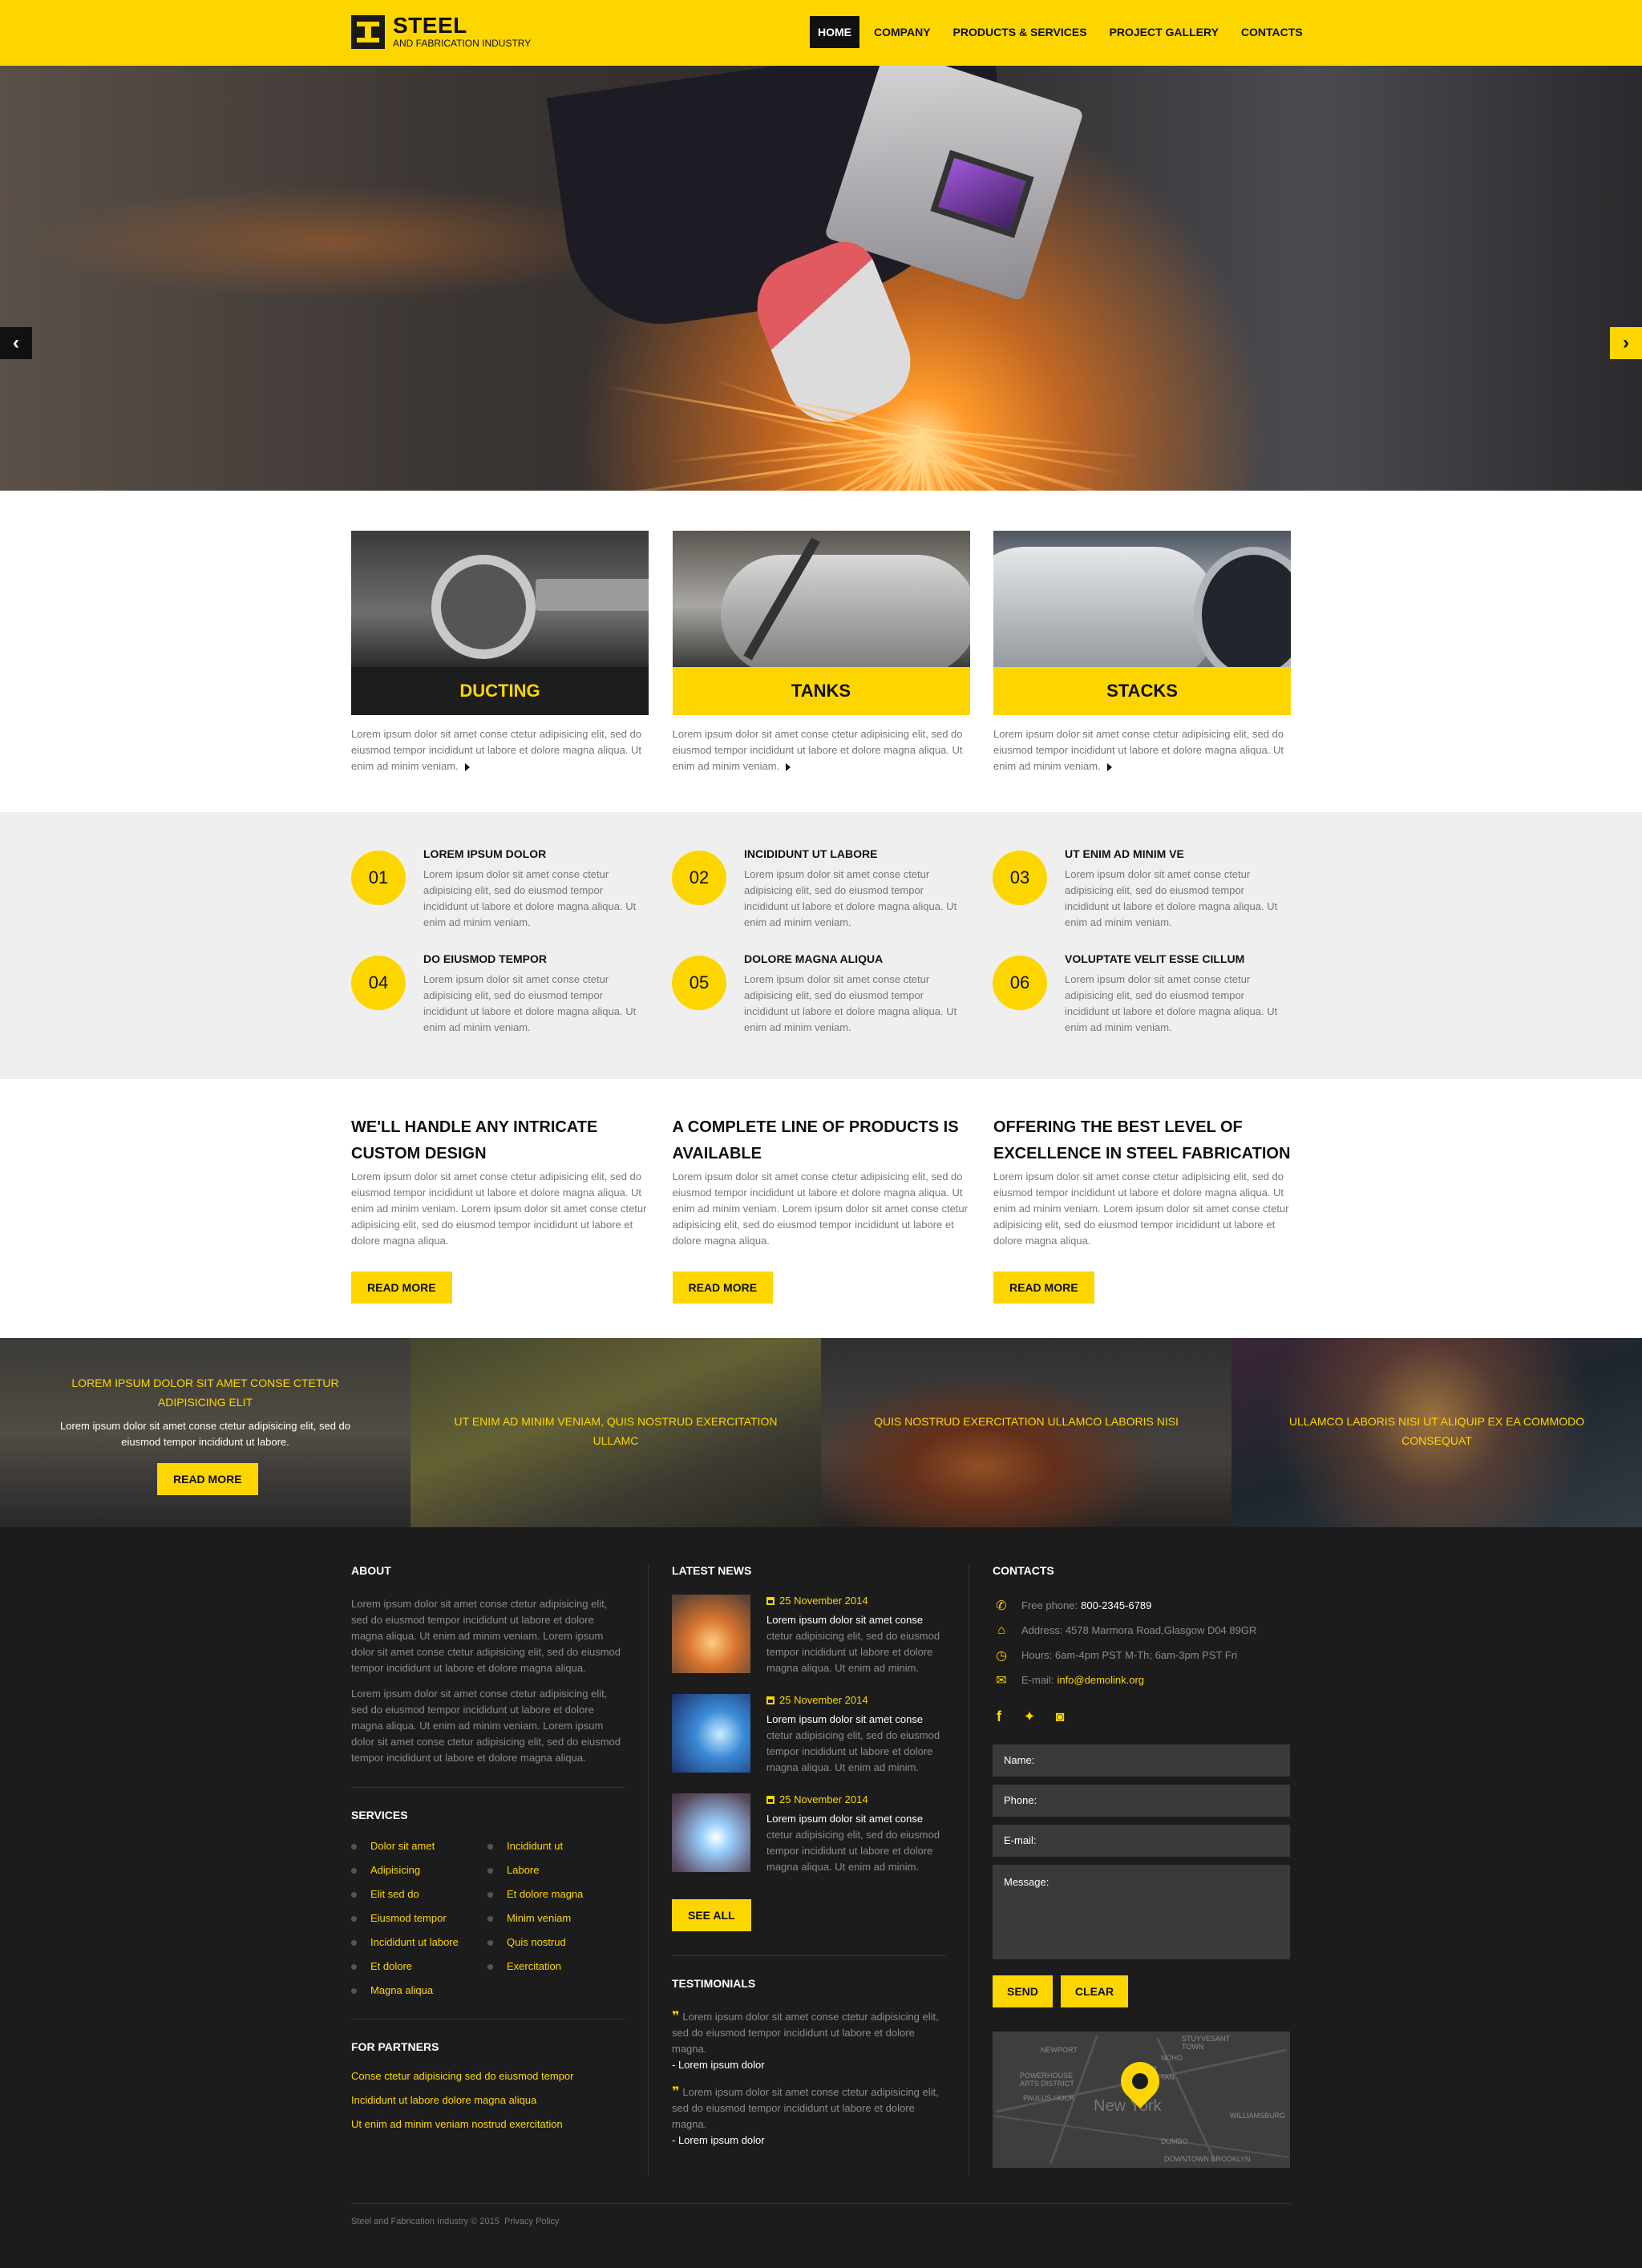 This screenshot has height=2268, width=1642. I want to click on nav-contacts: CONTACTS, so click(1272, 32).